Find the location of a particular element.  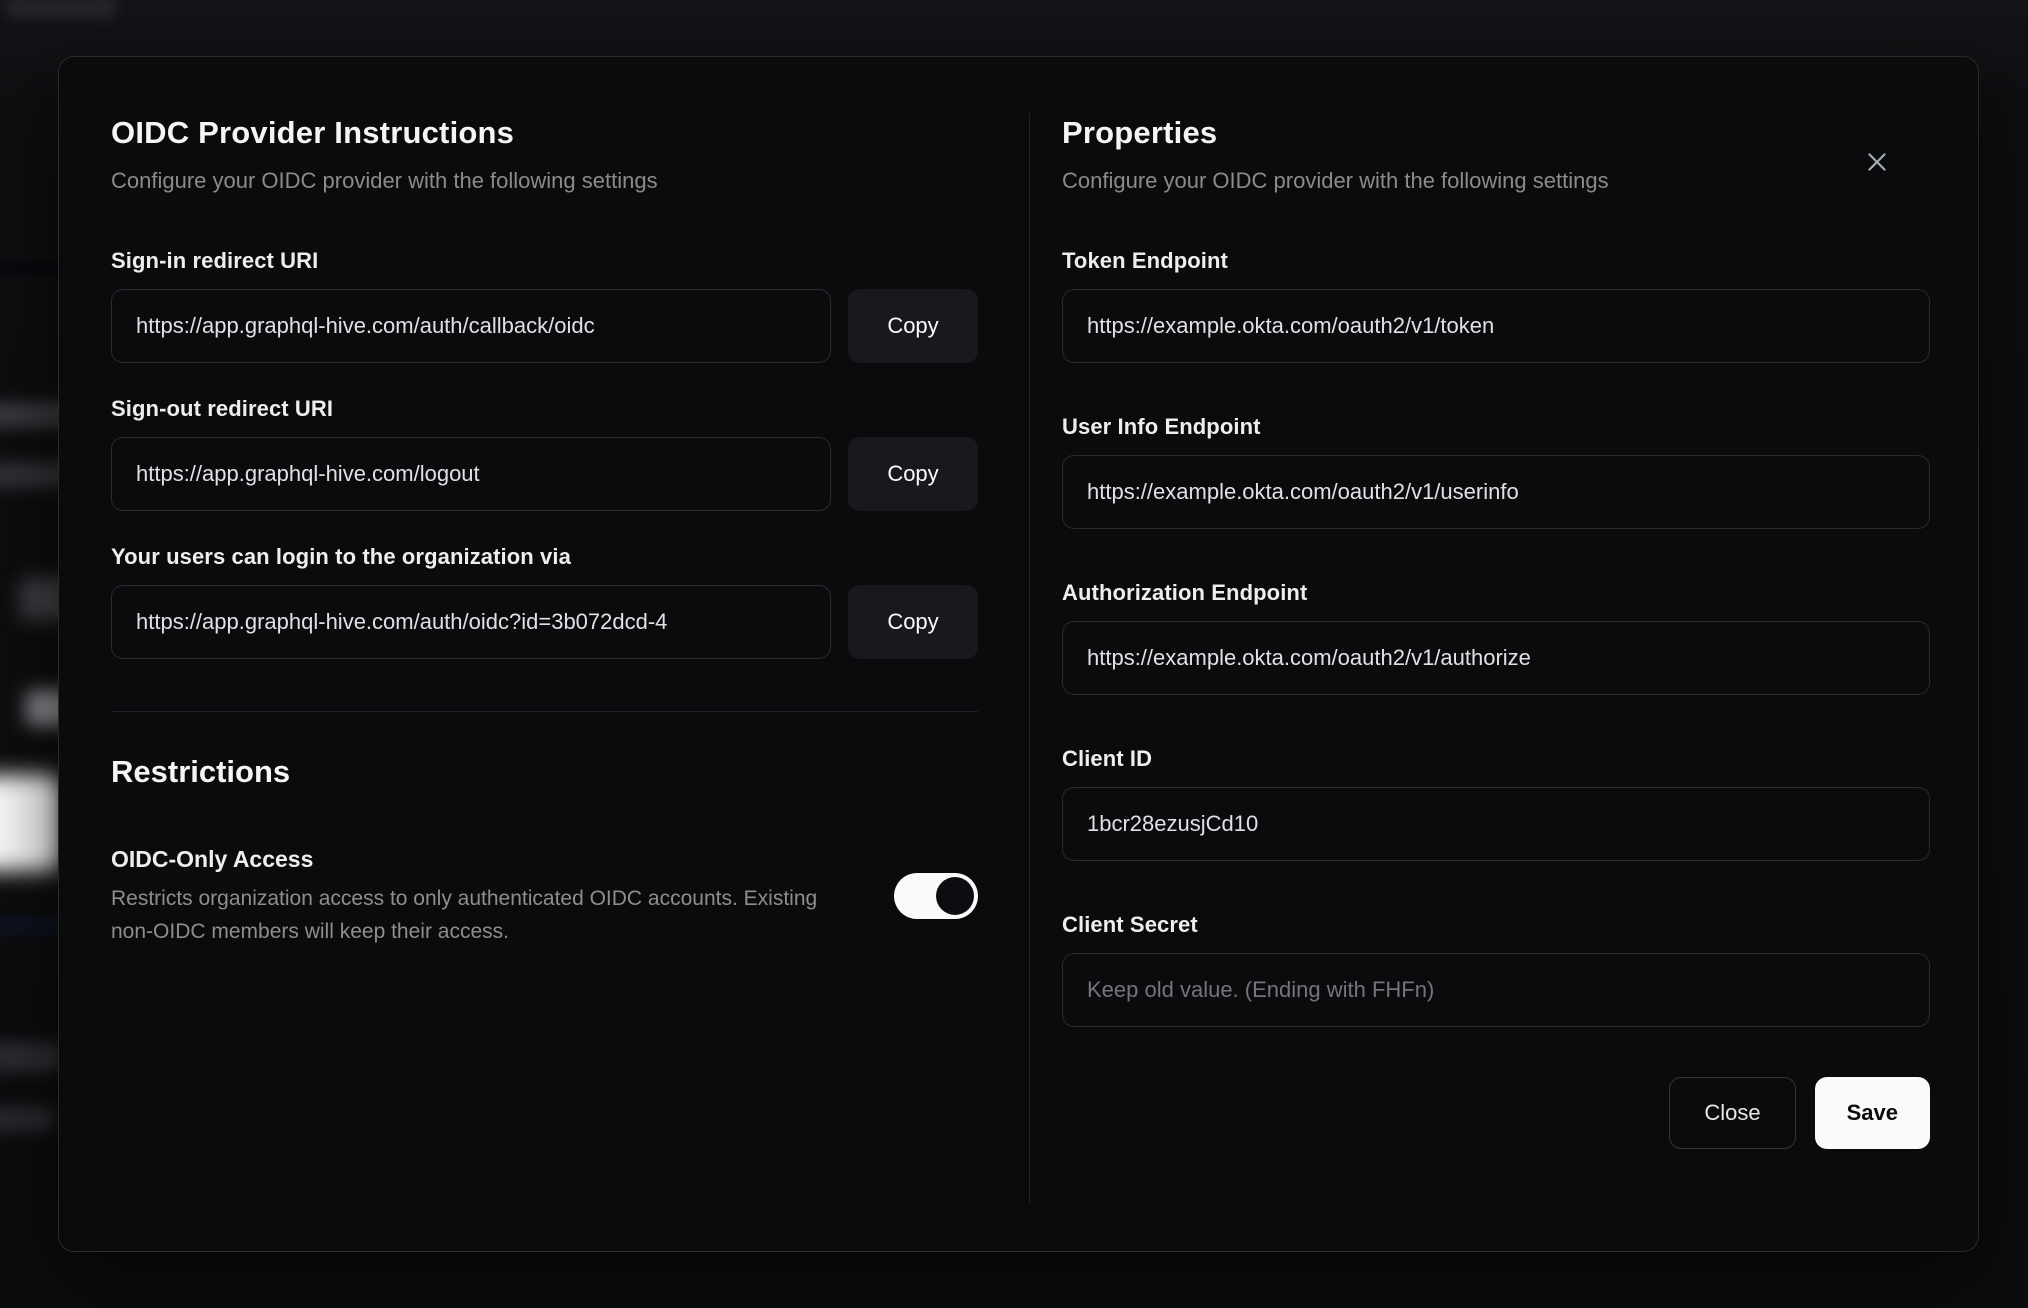

token-endpoint-field: Token Endpoint is located at coordinates (1496, 305).